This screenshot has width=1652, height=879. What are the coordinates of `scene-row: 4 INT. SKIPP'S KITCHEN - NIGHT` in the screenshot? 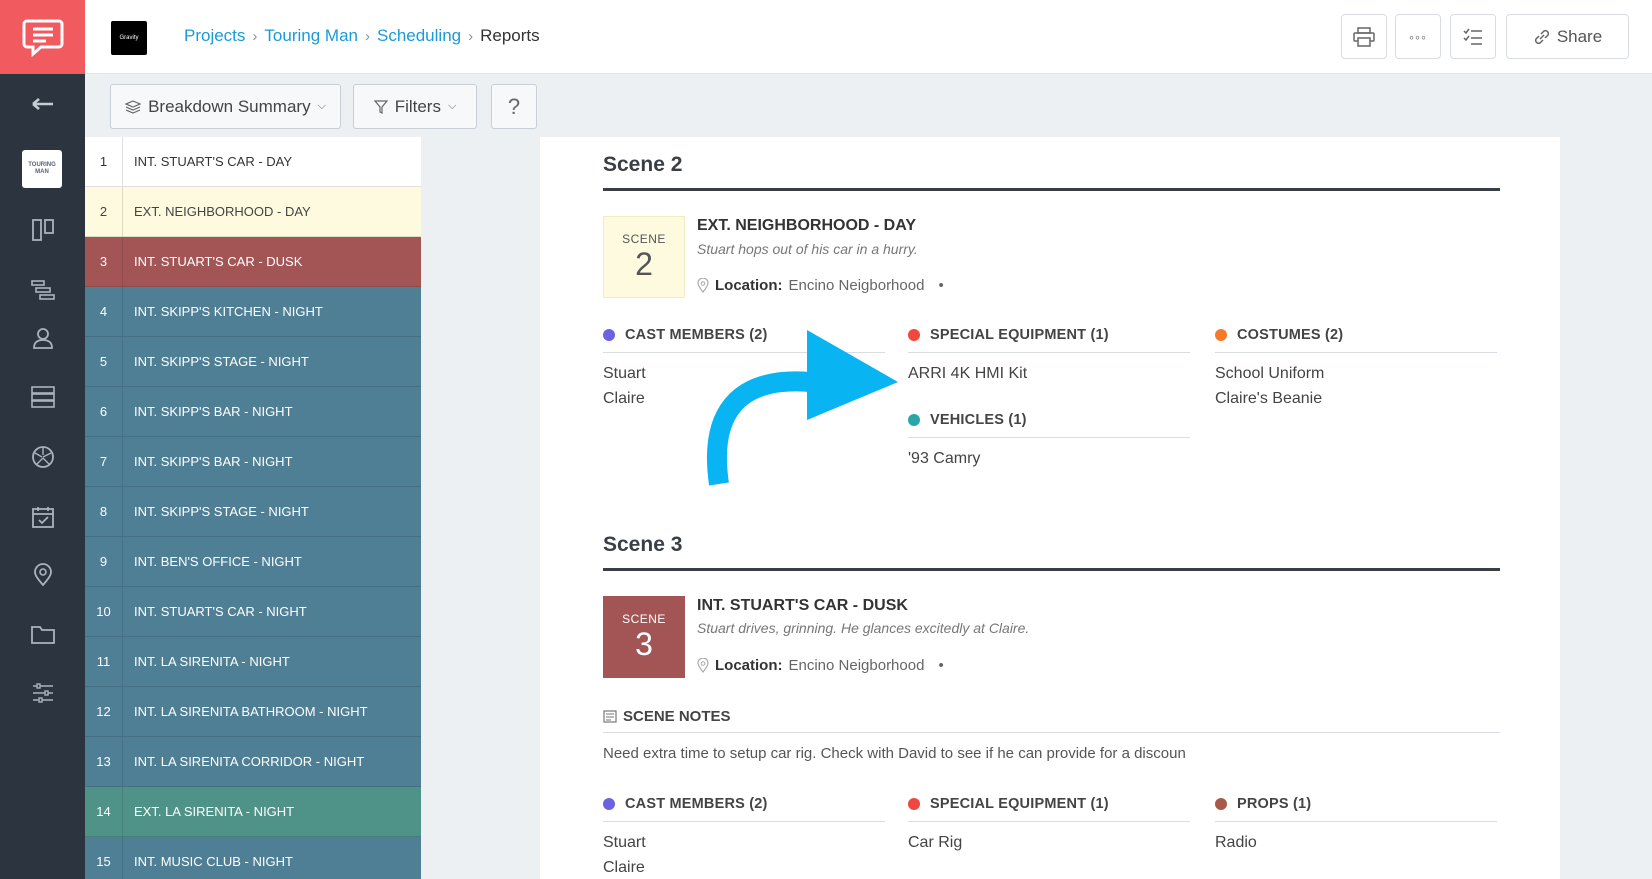 It's located at (253, 312).